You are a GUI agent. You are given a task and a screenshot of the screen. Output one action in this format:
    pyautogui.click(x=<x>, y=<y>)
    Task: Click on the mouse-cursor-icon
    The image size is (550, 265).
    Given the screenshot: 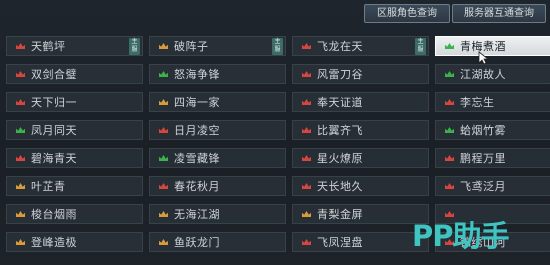 What is the action you would take?
    pyautogui.click(x=483, y=58)
    